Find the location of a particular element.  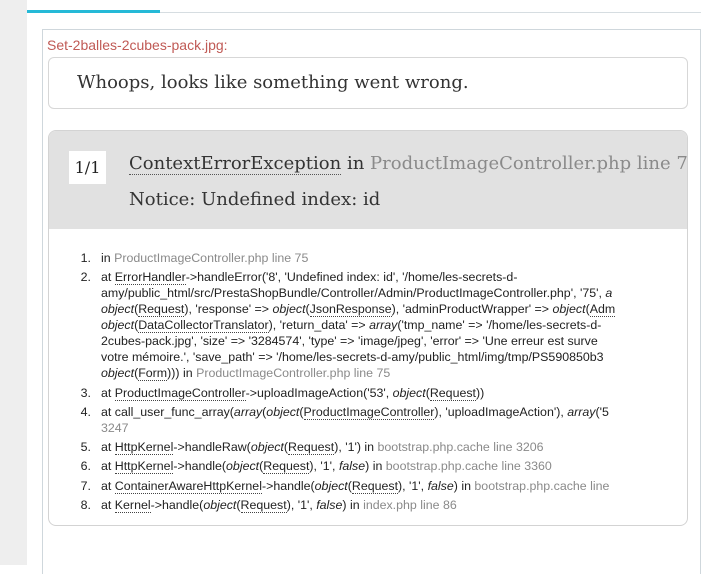

trace-class: ContainerAwareHttpKernel is located at coordinates (188, 486).